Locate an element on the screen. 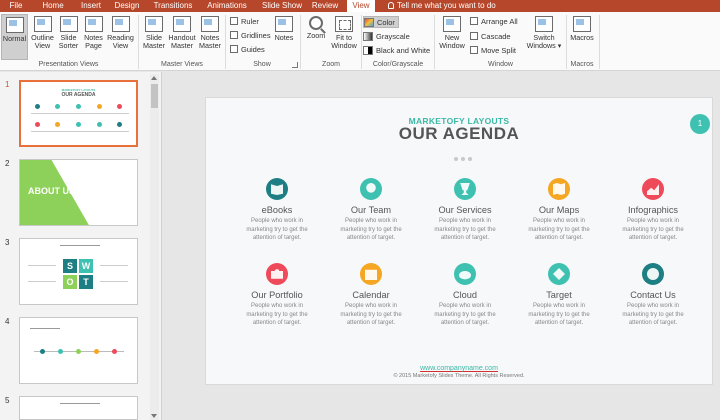 The height and width of the screenshot is (420, 720). group-label-master-views: Master Views is located at coordinates (182, 64).